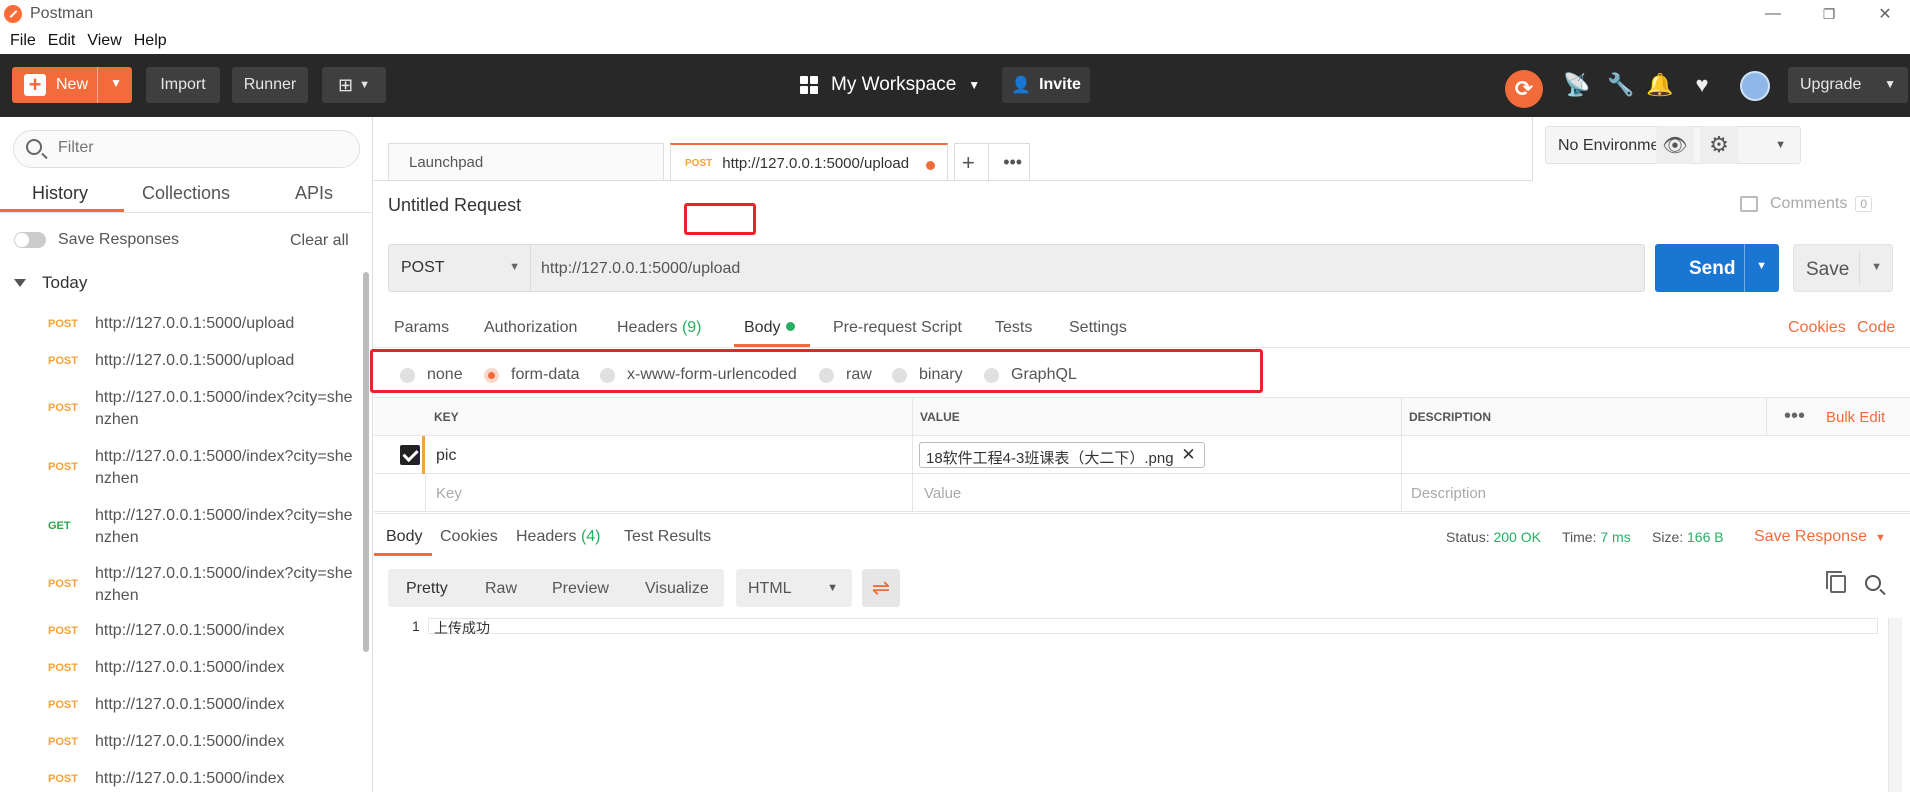 Image resolution: width=1910 pixels, height=792 pixels. What do you see at coordinates (462, 628) in the screenshot?
I see `response-content: 上传成功` at bounding box center [462, 628].